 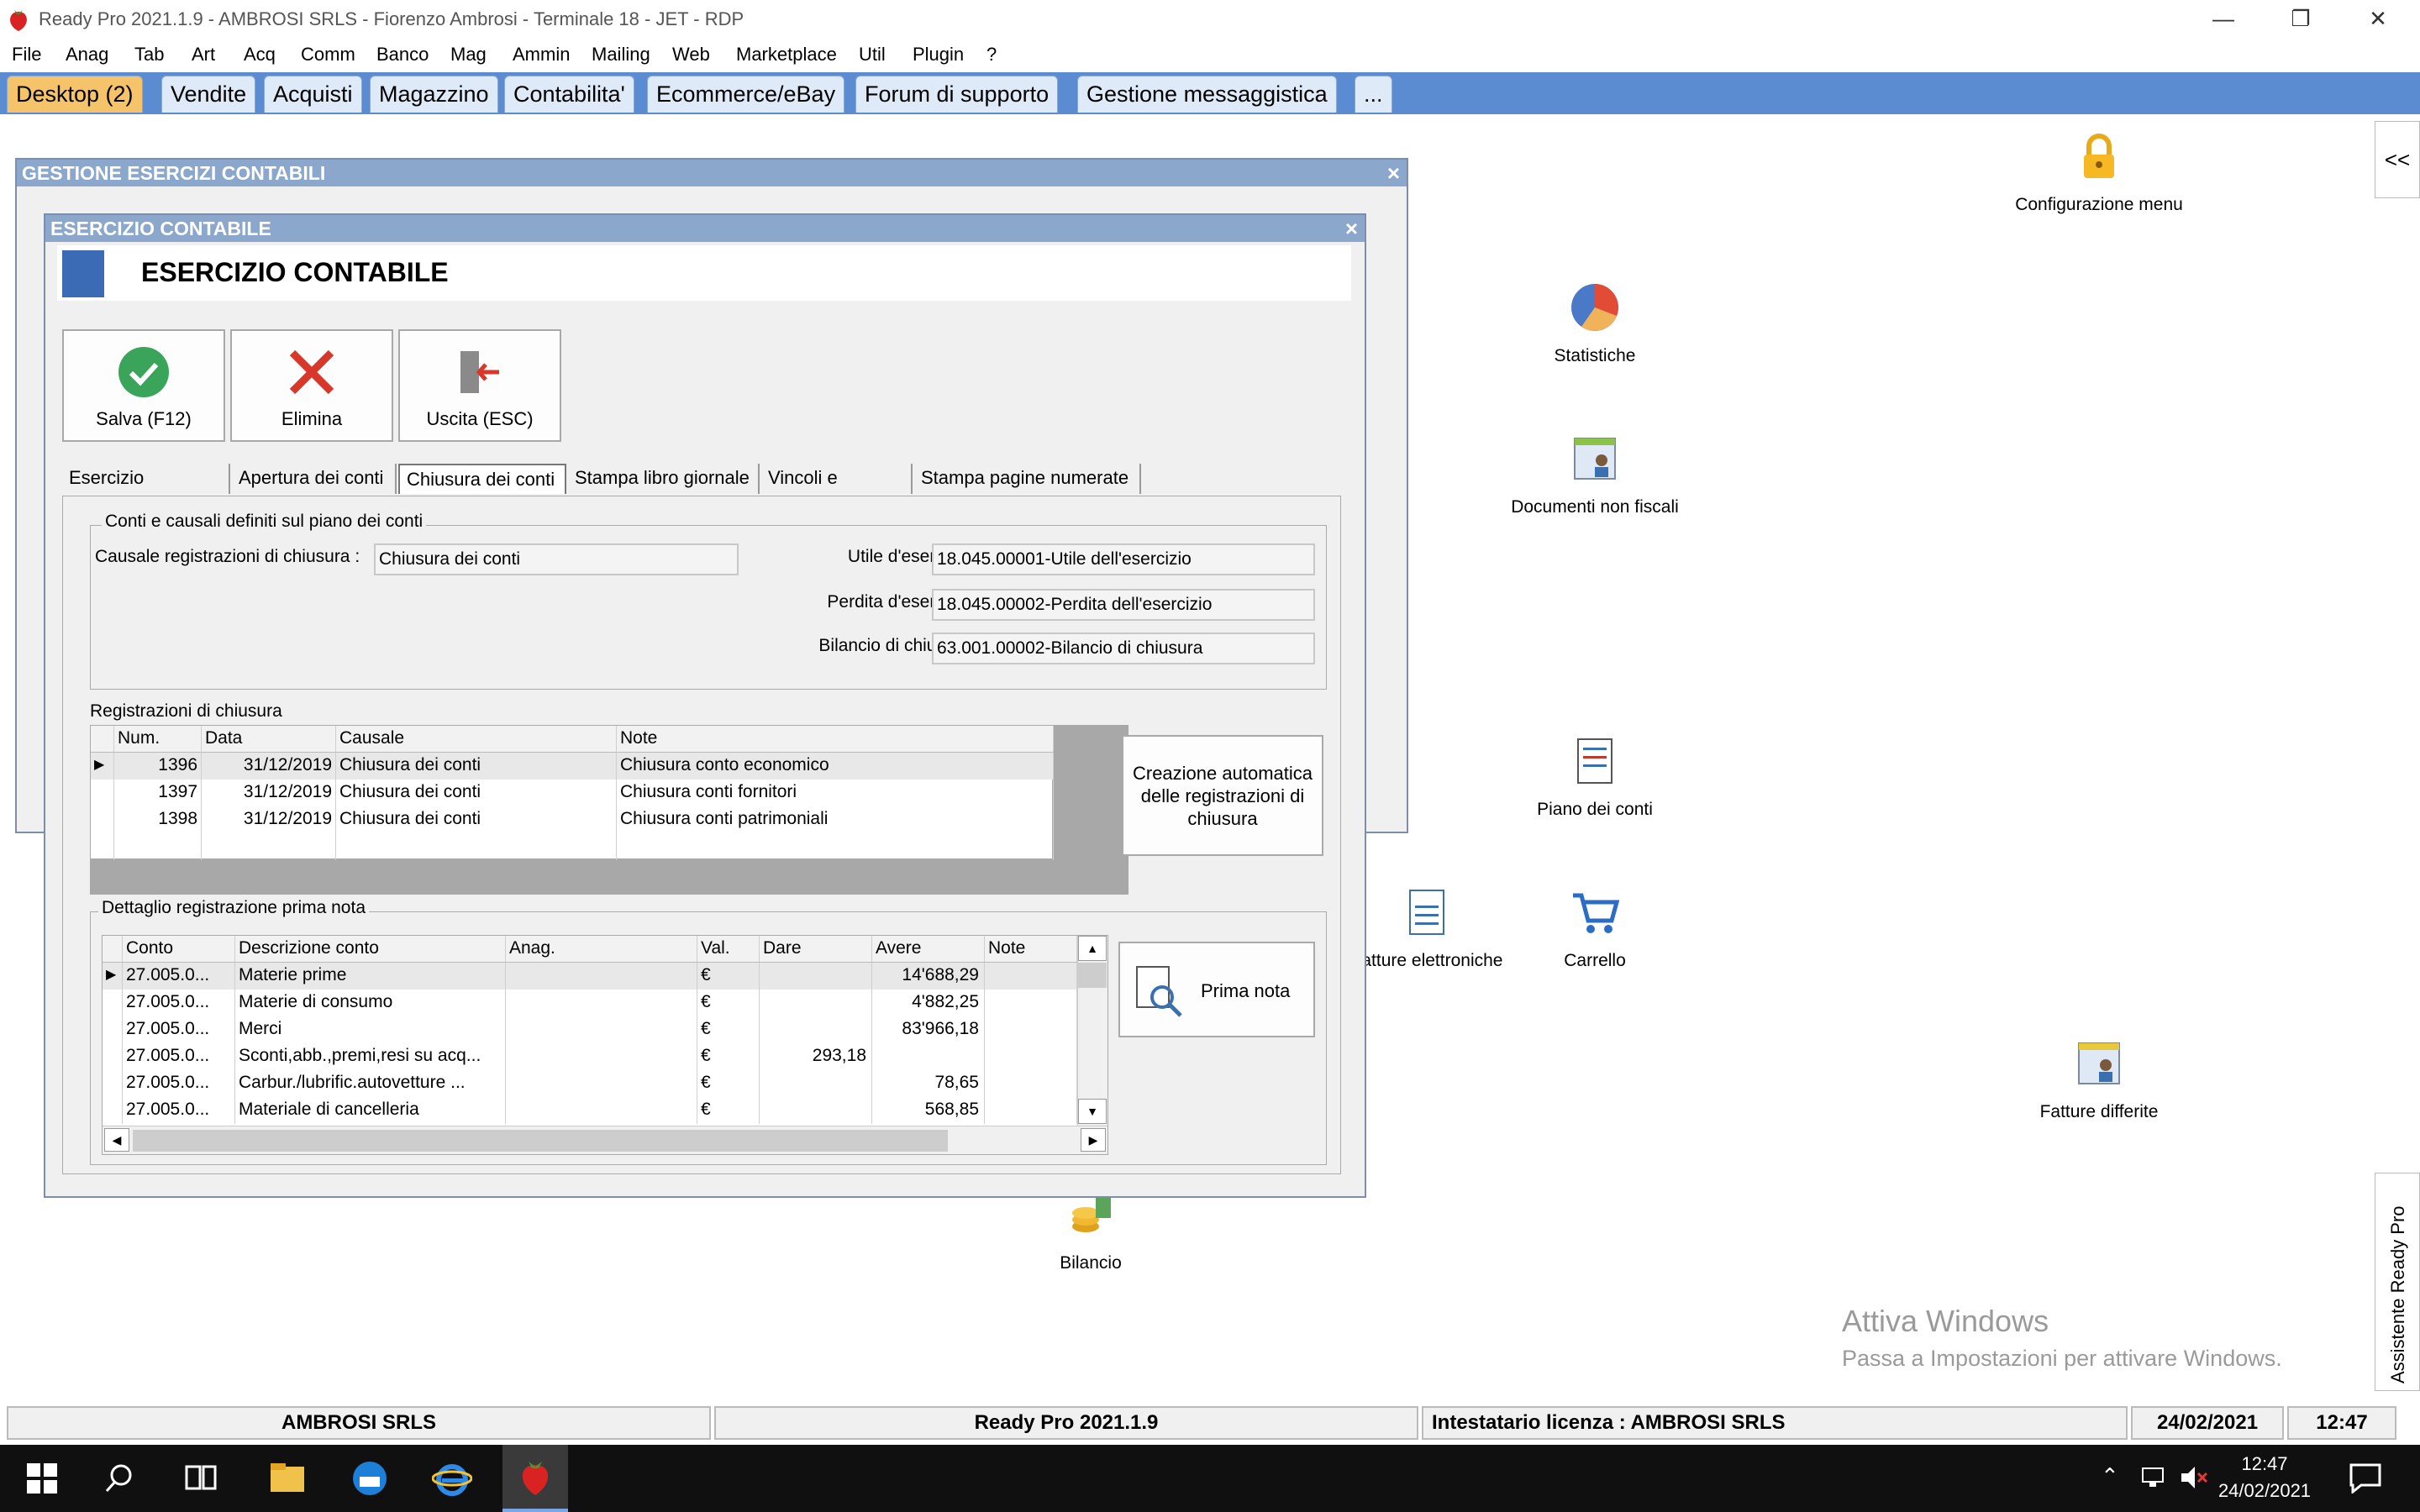 I want to click on vertical-scrollbar: ▲ ▼, so click(x=1092, y=1031).